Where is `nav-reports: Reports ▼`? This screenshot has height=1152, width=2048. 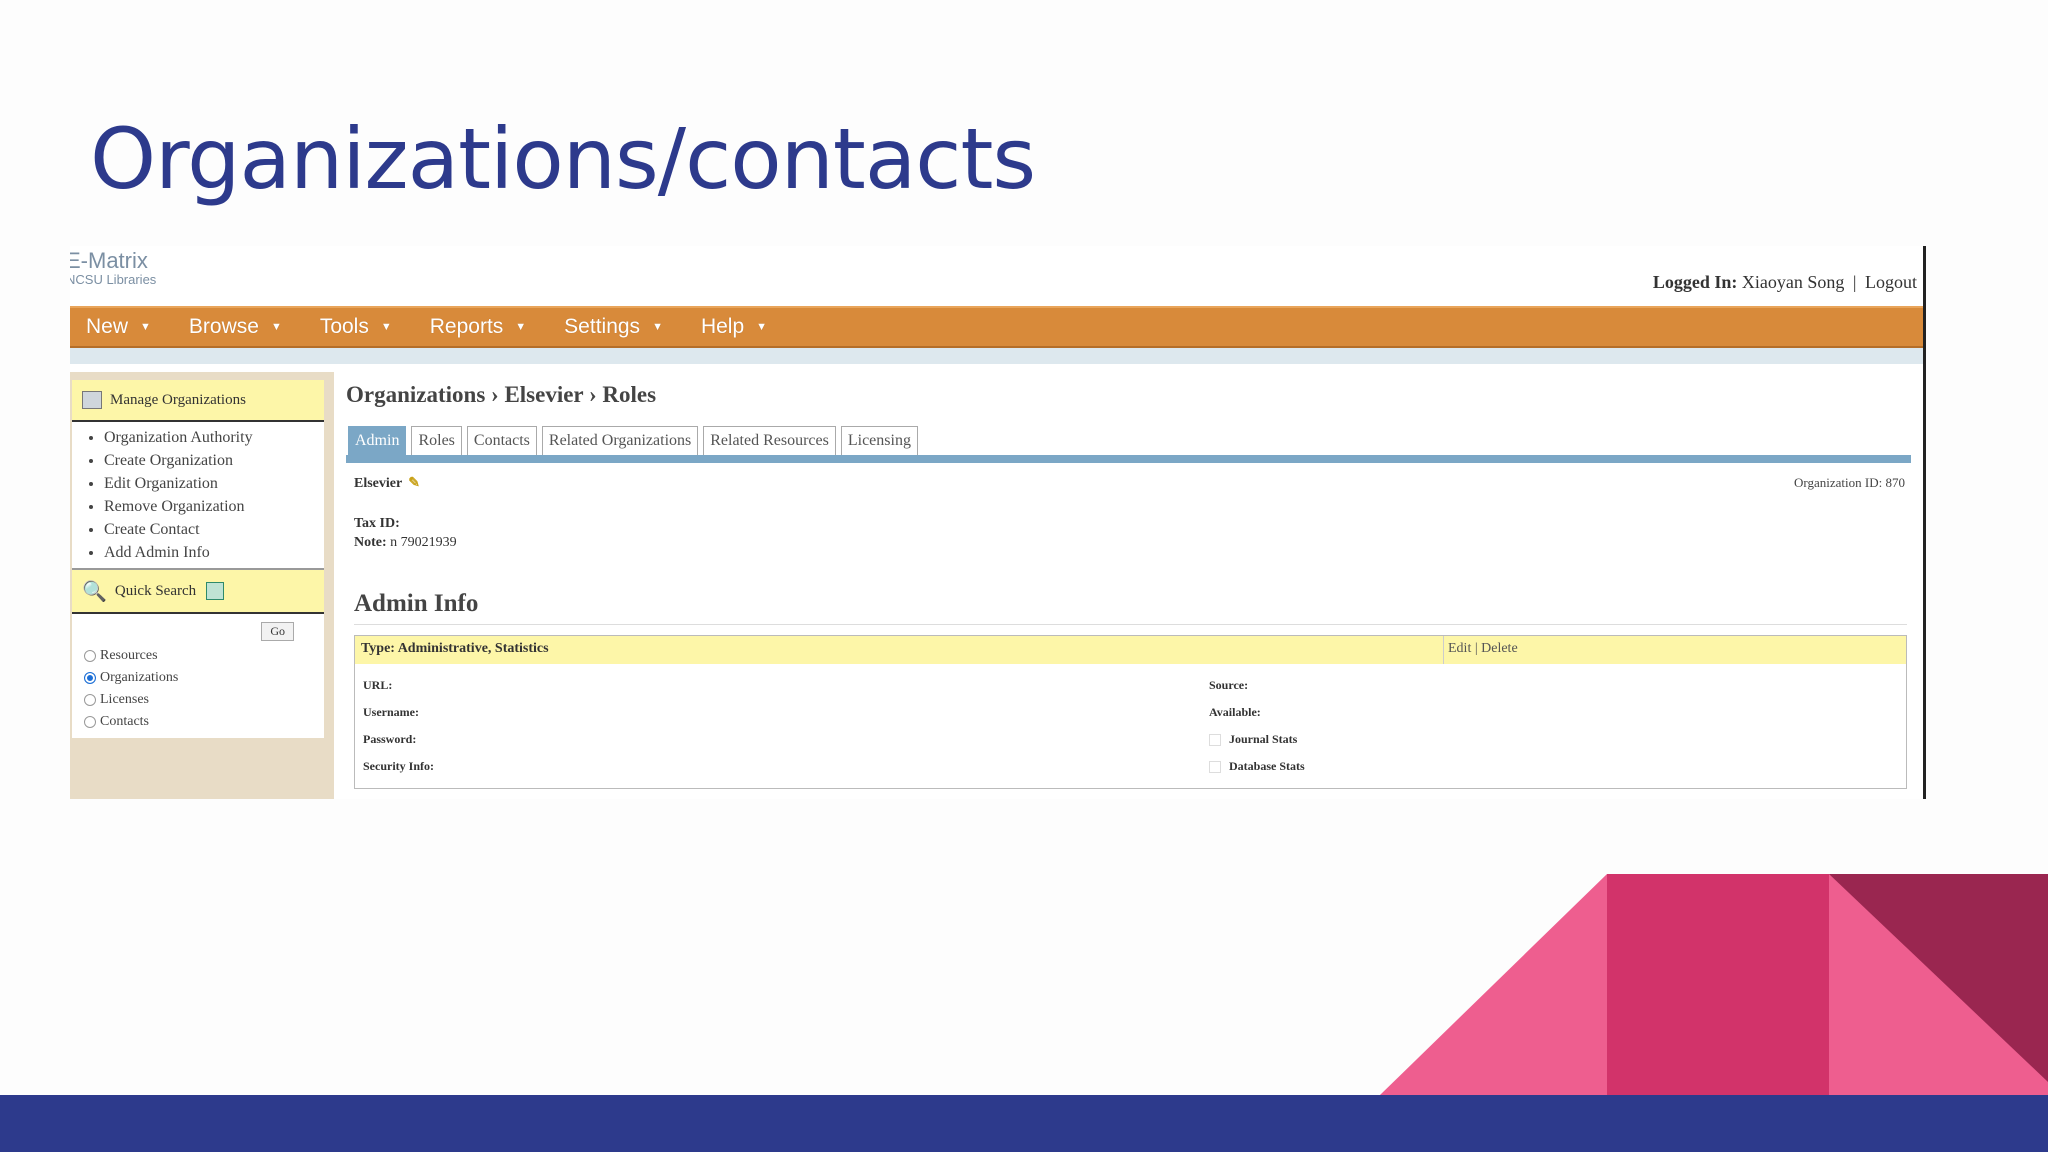
nav-reports: Reports ▼ is located at coordinates (478, 327).